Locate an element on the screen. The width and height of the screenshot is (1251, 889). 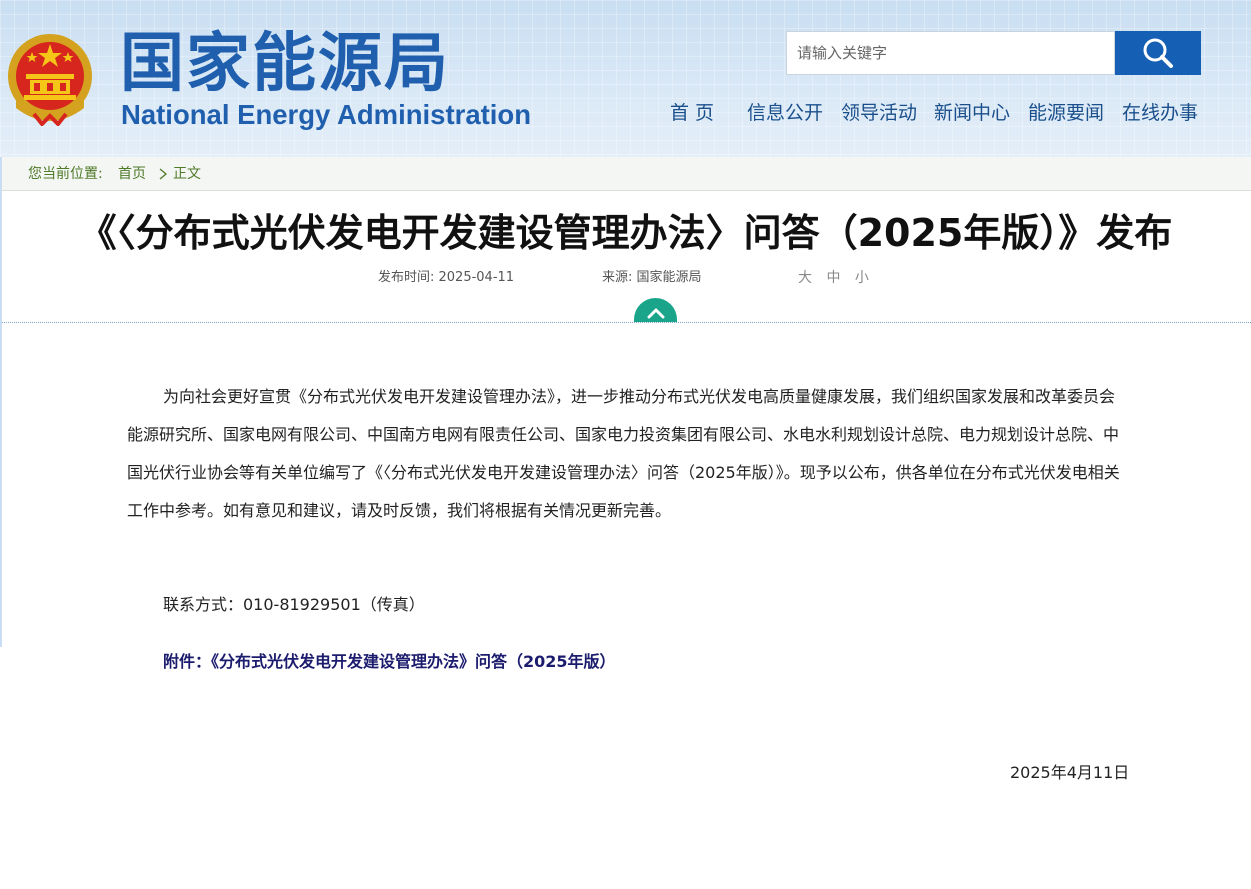
attachment-link: 附件：《分布式光伏发电开发建设管理办法》问答（2025年版） is located at coordinates (389, 662).